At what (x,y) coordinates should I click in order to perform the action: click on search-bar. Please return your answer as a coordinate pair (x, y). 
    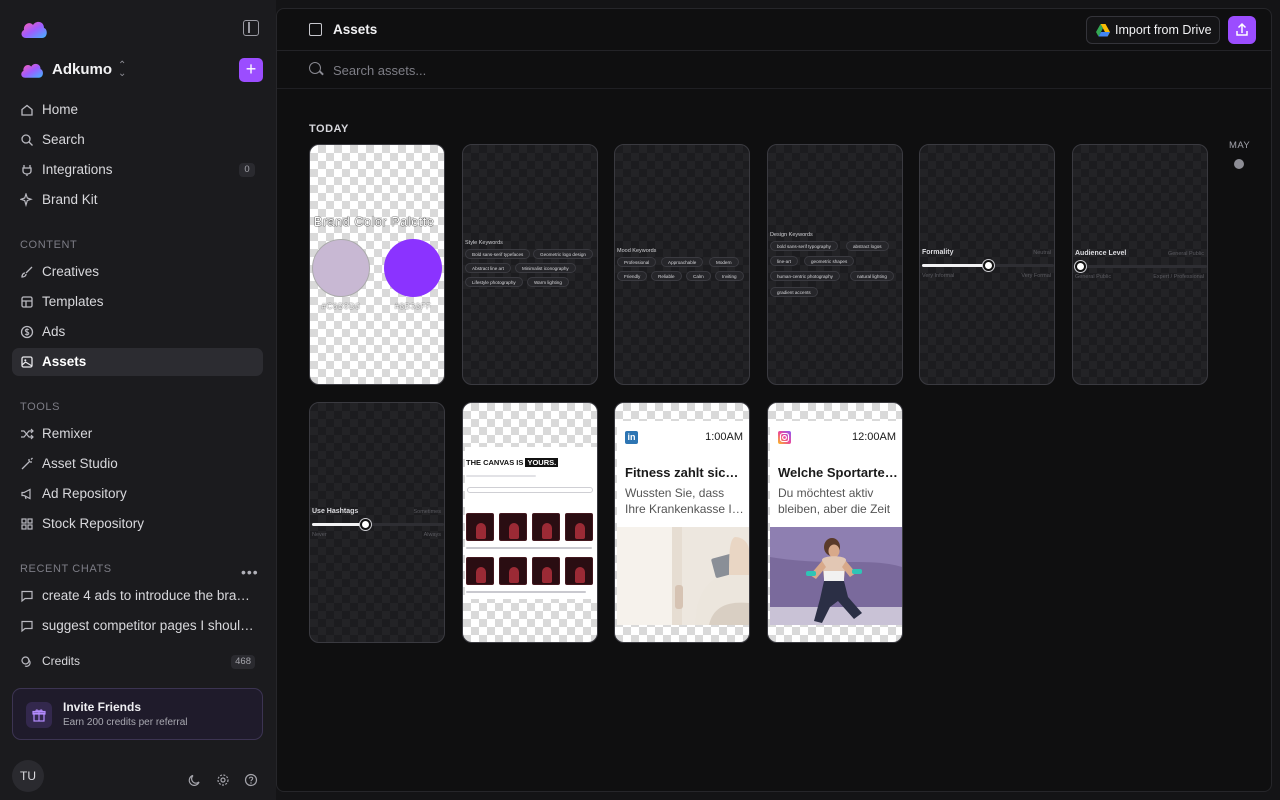
    Looking at the image, I should click on (774, 70).